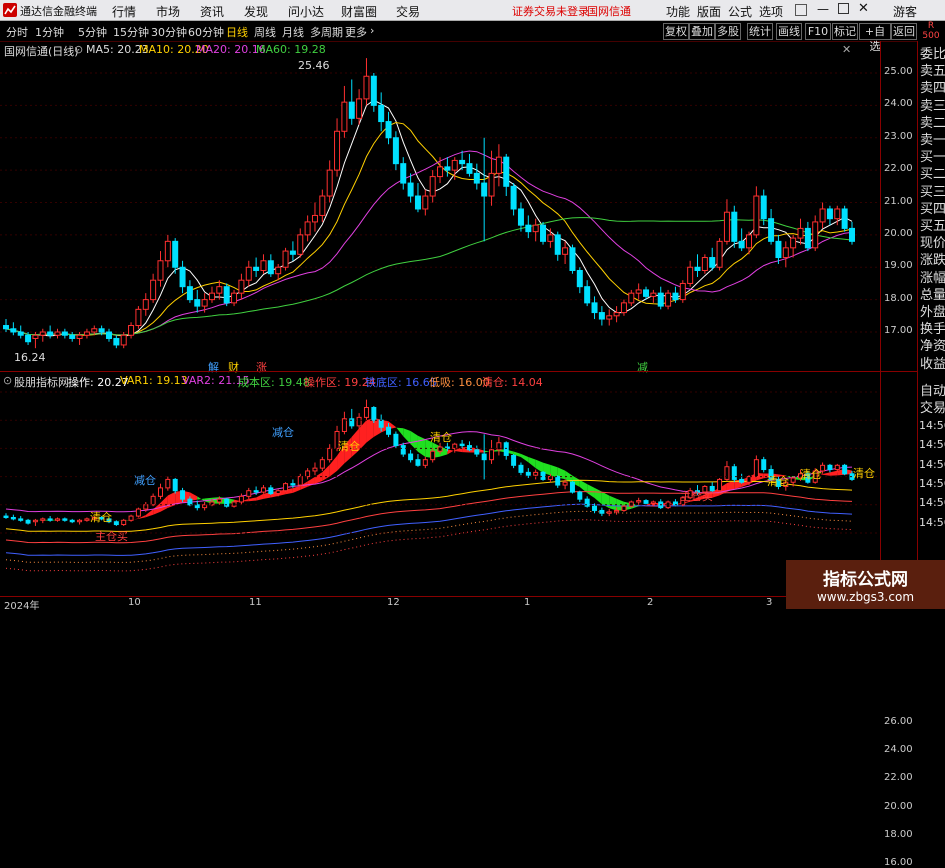 The height and width of the screenshot is (868, 945). Describe the element at coordinates (845, 31) in the screenshot. I see `mark-button: 标记` at that location.